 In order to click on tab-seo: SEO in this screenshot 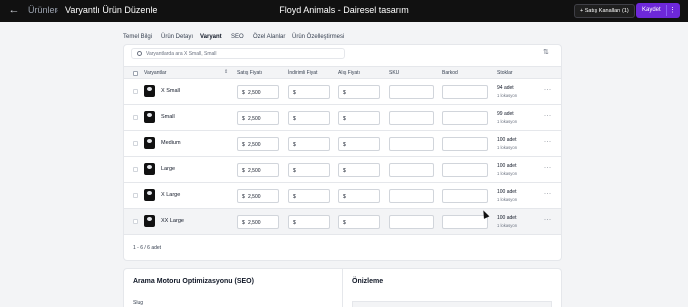, I will do `click(237, 37)`.